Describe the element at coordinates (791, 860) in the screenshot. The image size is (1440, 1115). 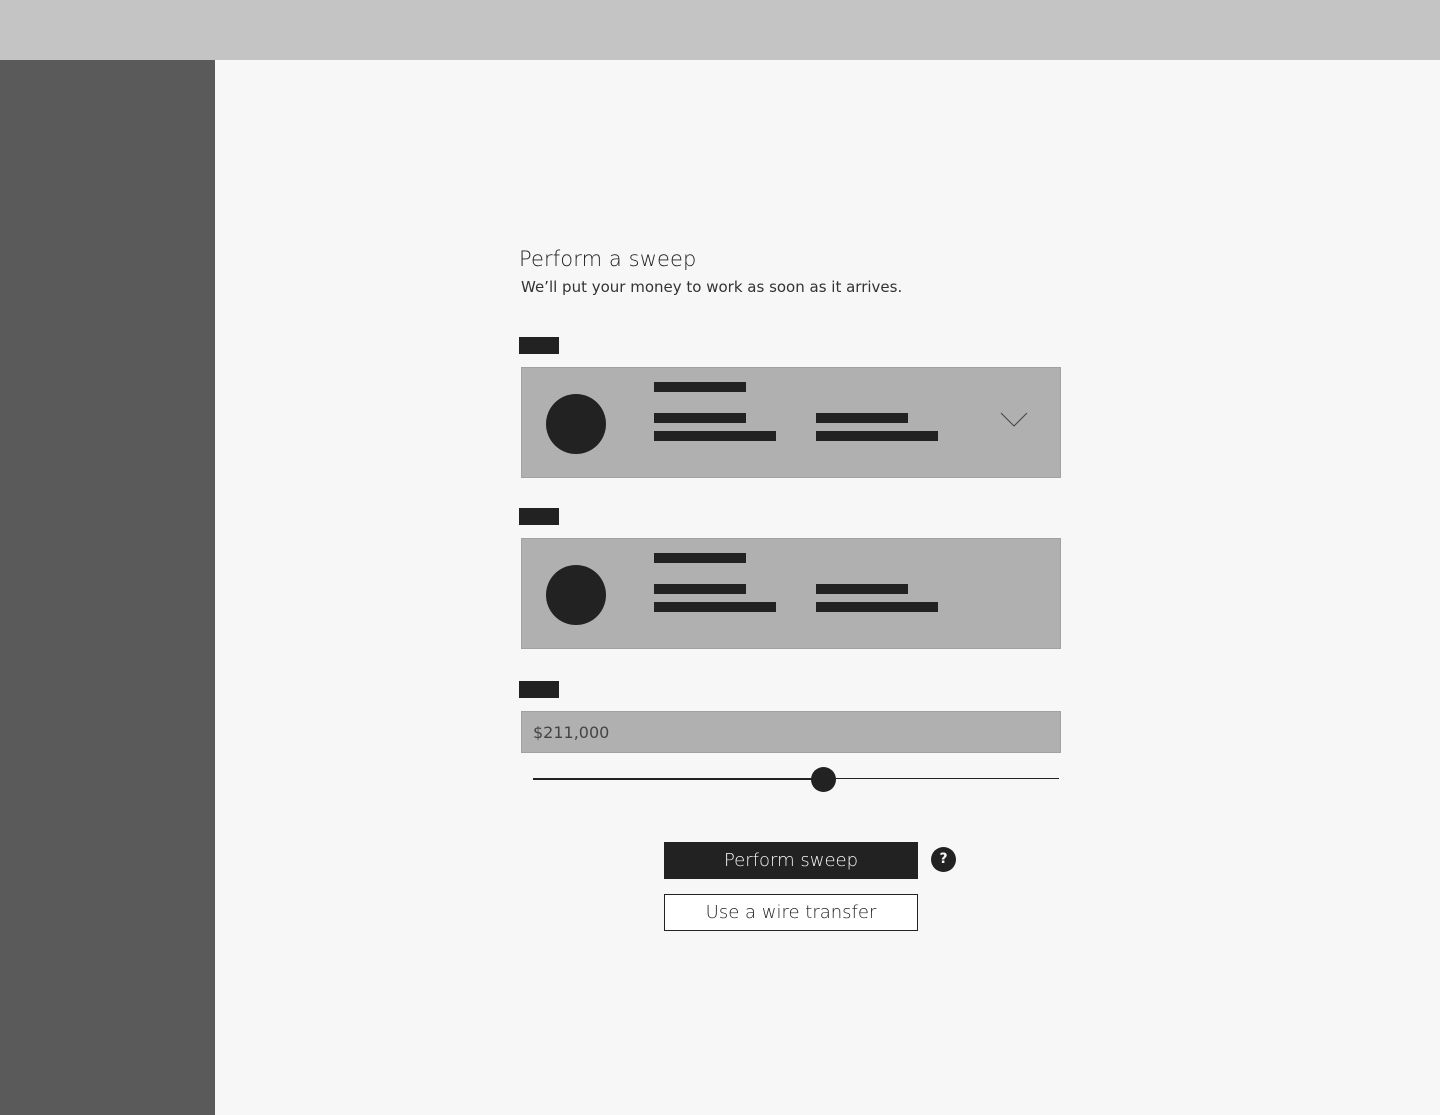
I see `perform-sweep-button: Perform sweep` at that location.